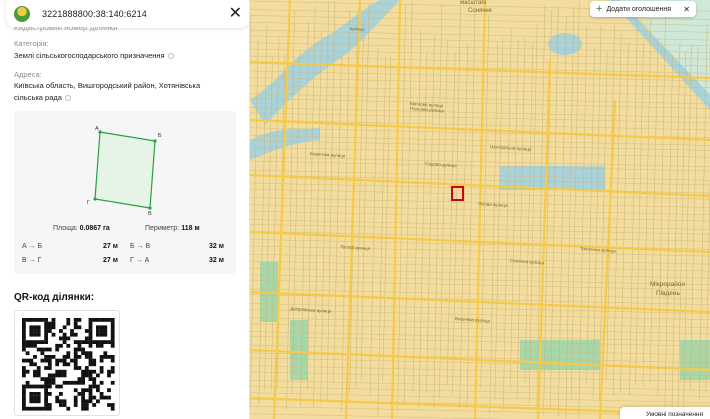  Describe the element at coordinates (686, 9) in the screenshot. I see `dismiss-icon: ✕` at that location.